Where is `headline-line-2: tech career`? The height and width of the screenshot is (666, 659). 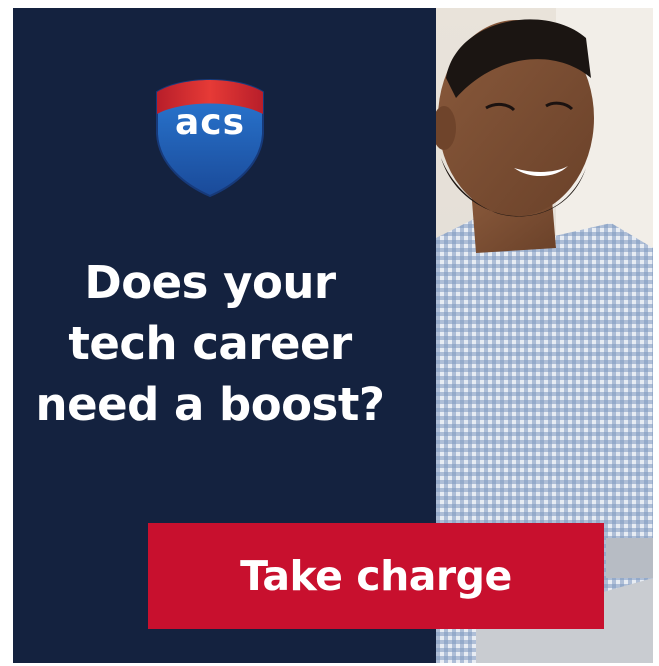 headline-line-2: tech career is located at coordinates (210, 343).